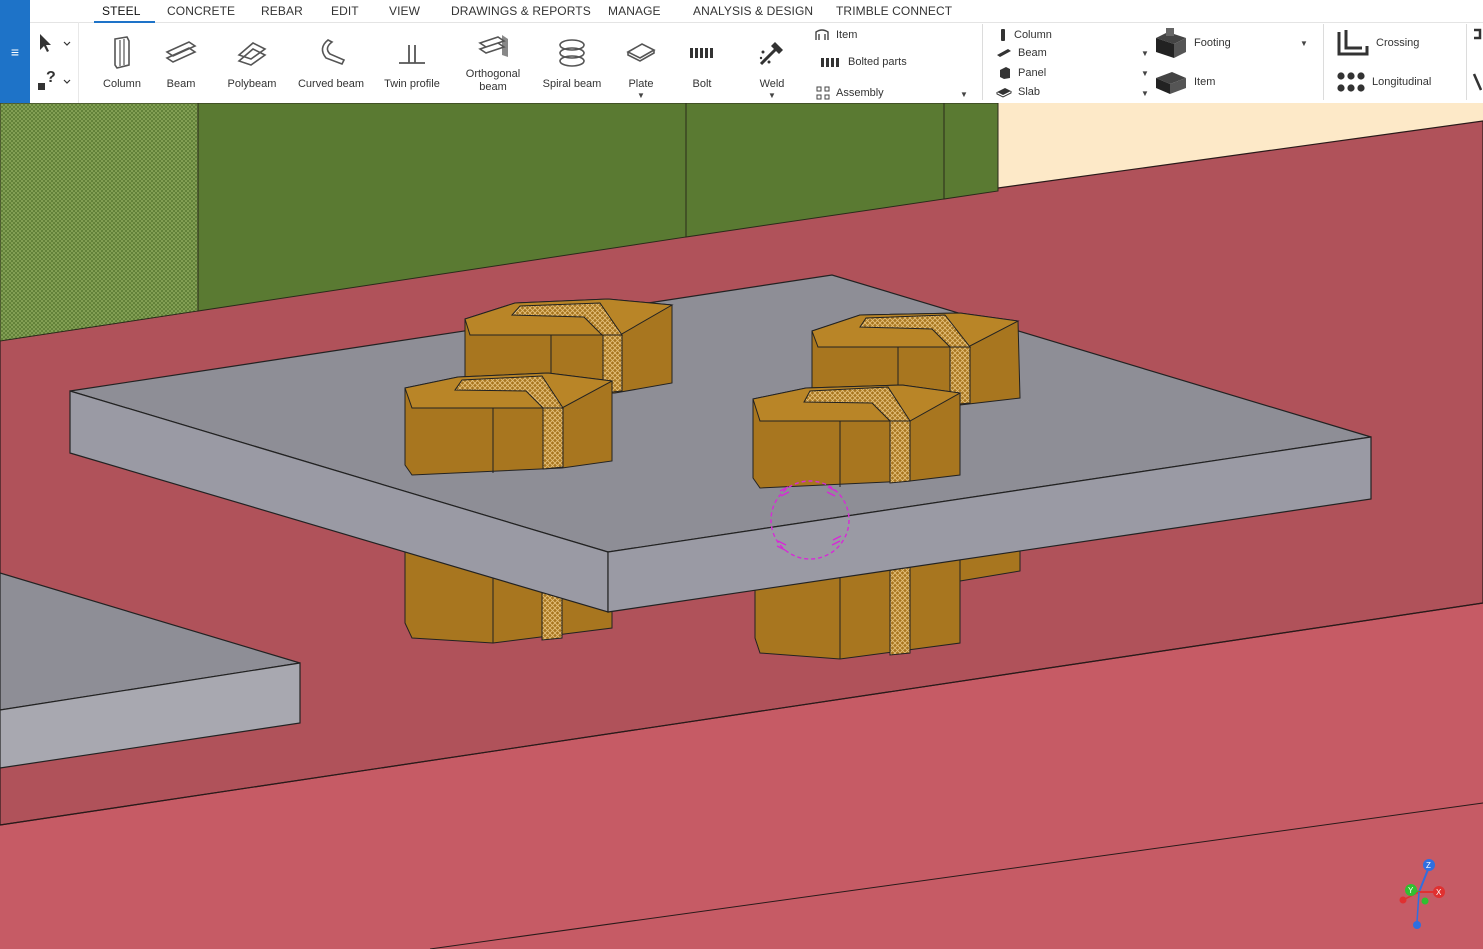  Describe the element at coordinates (572, 53) in the screenshot. I see `spiral-beam-icon` at that location.